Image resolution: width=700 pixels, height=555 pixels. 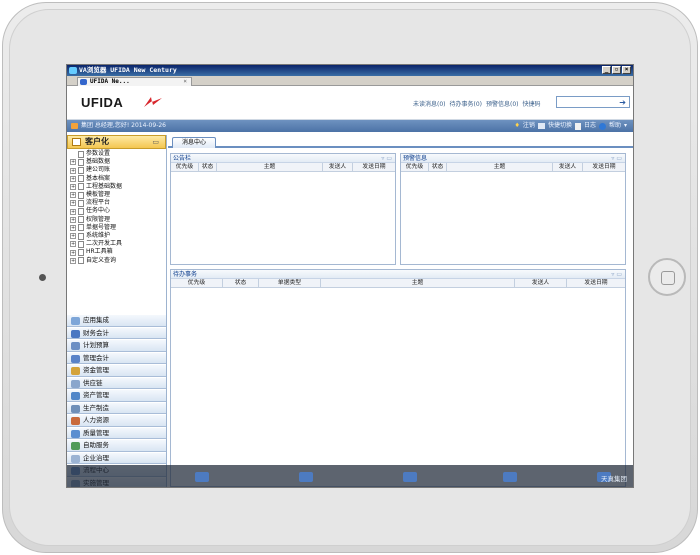 What do you see at coordinates (529, 126) in the screenshot?
I see `logout-link: 注销` at bounding box center [529, 126].